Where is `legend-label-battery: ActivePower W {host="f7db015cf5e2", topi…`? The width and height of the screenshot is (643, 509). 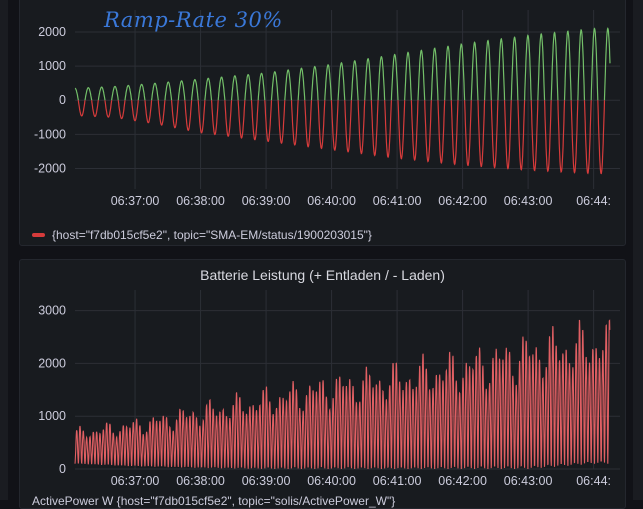 legend-label-battery: ActivePower W {host="f7db015cf5e2", topi… is located at coordinates (214, 501).